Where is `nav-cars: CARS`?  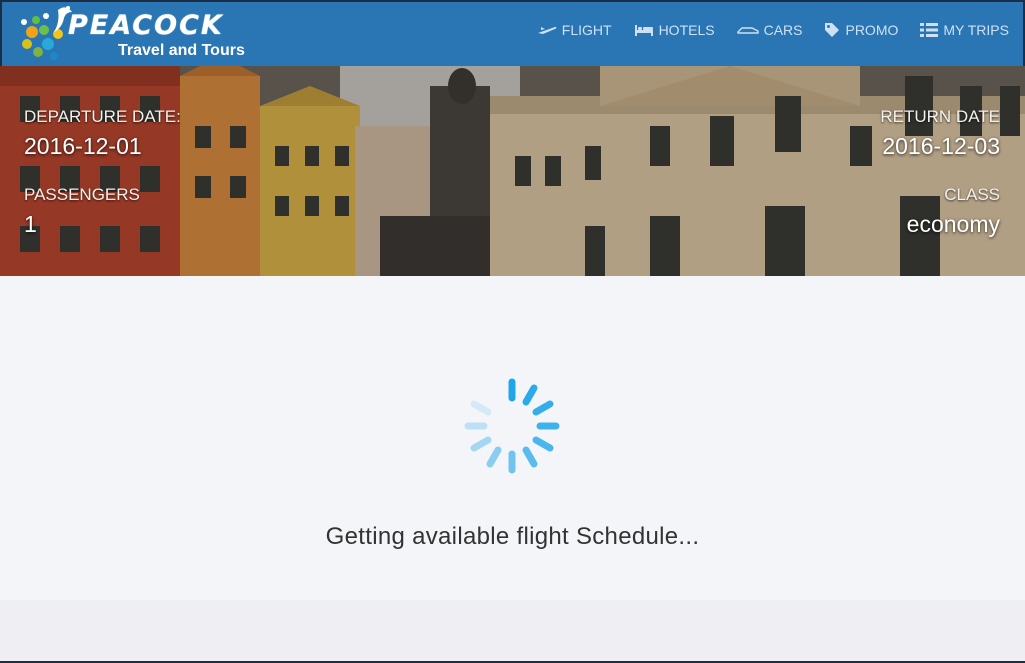
nav-cars: CARS is located at coordinates (769, 30).